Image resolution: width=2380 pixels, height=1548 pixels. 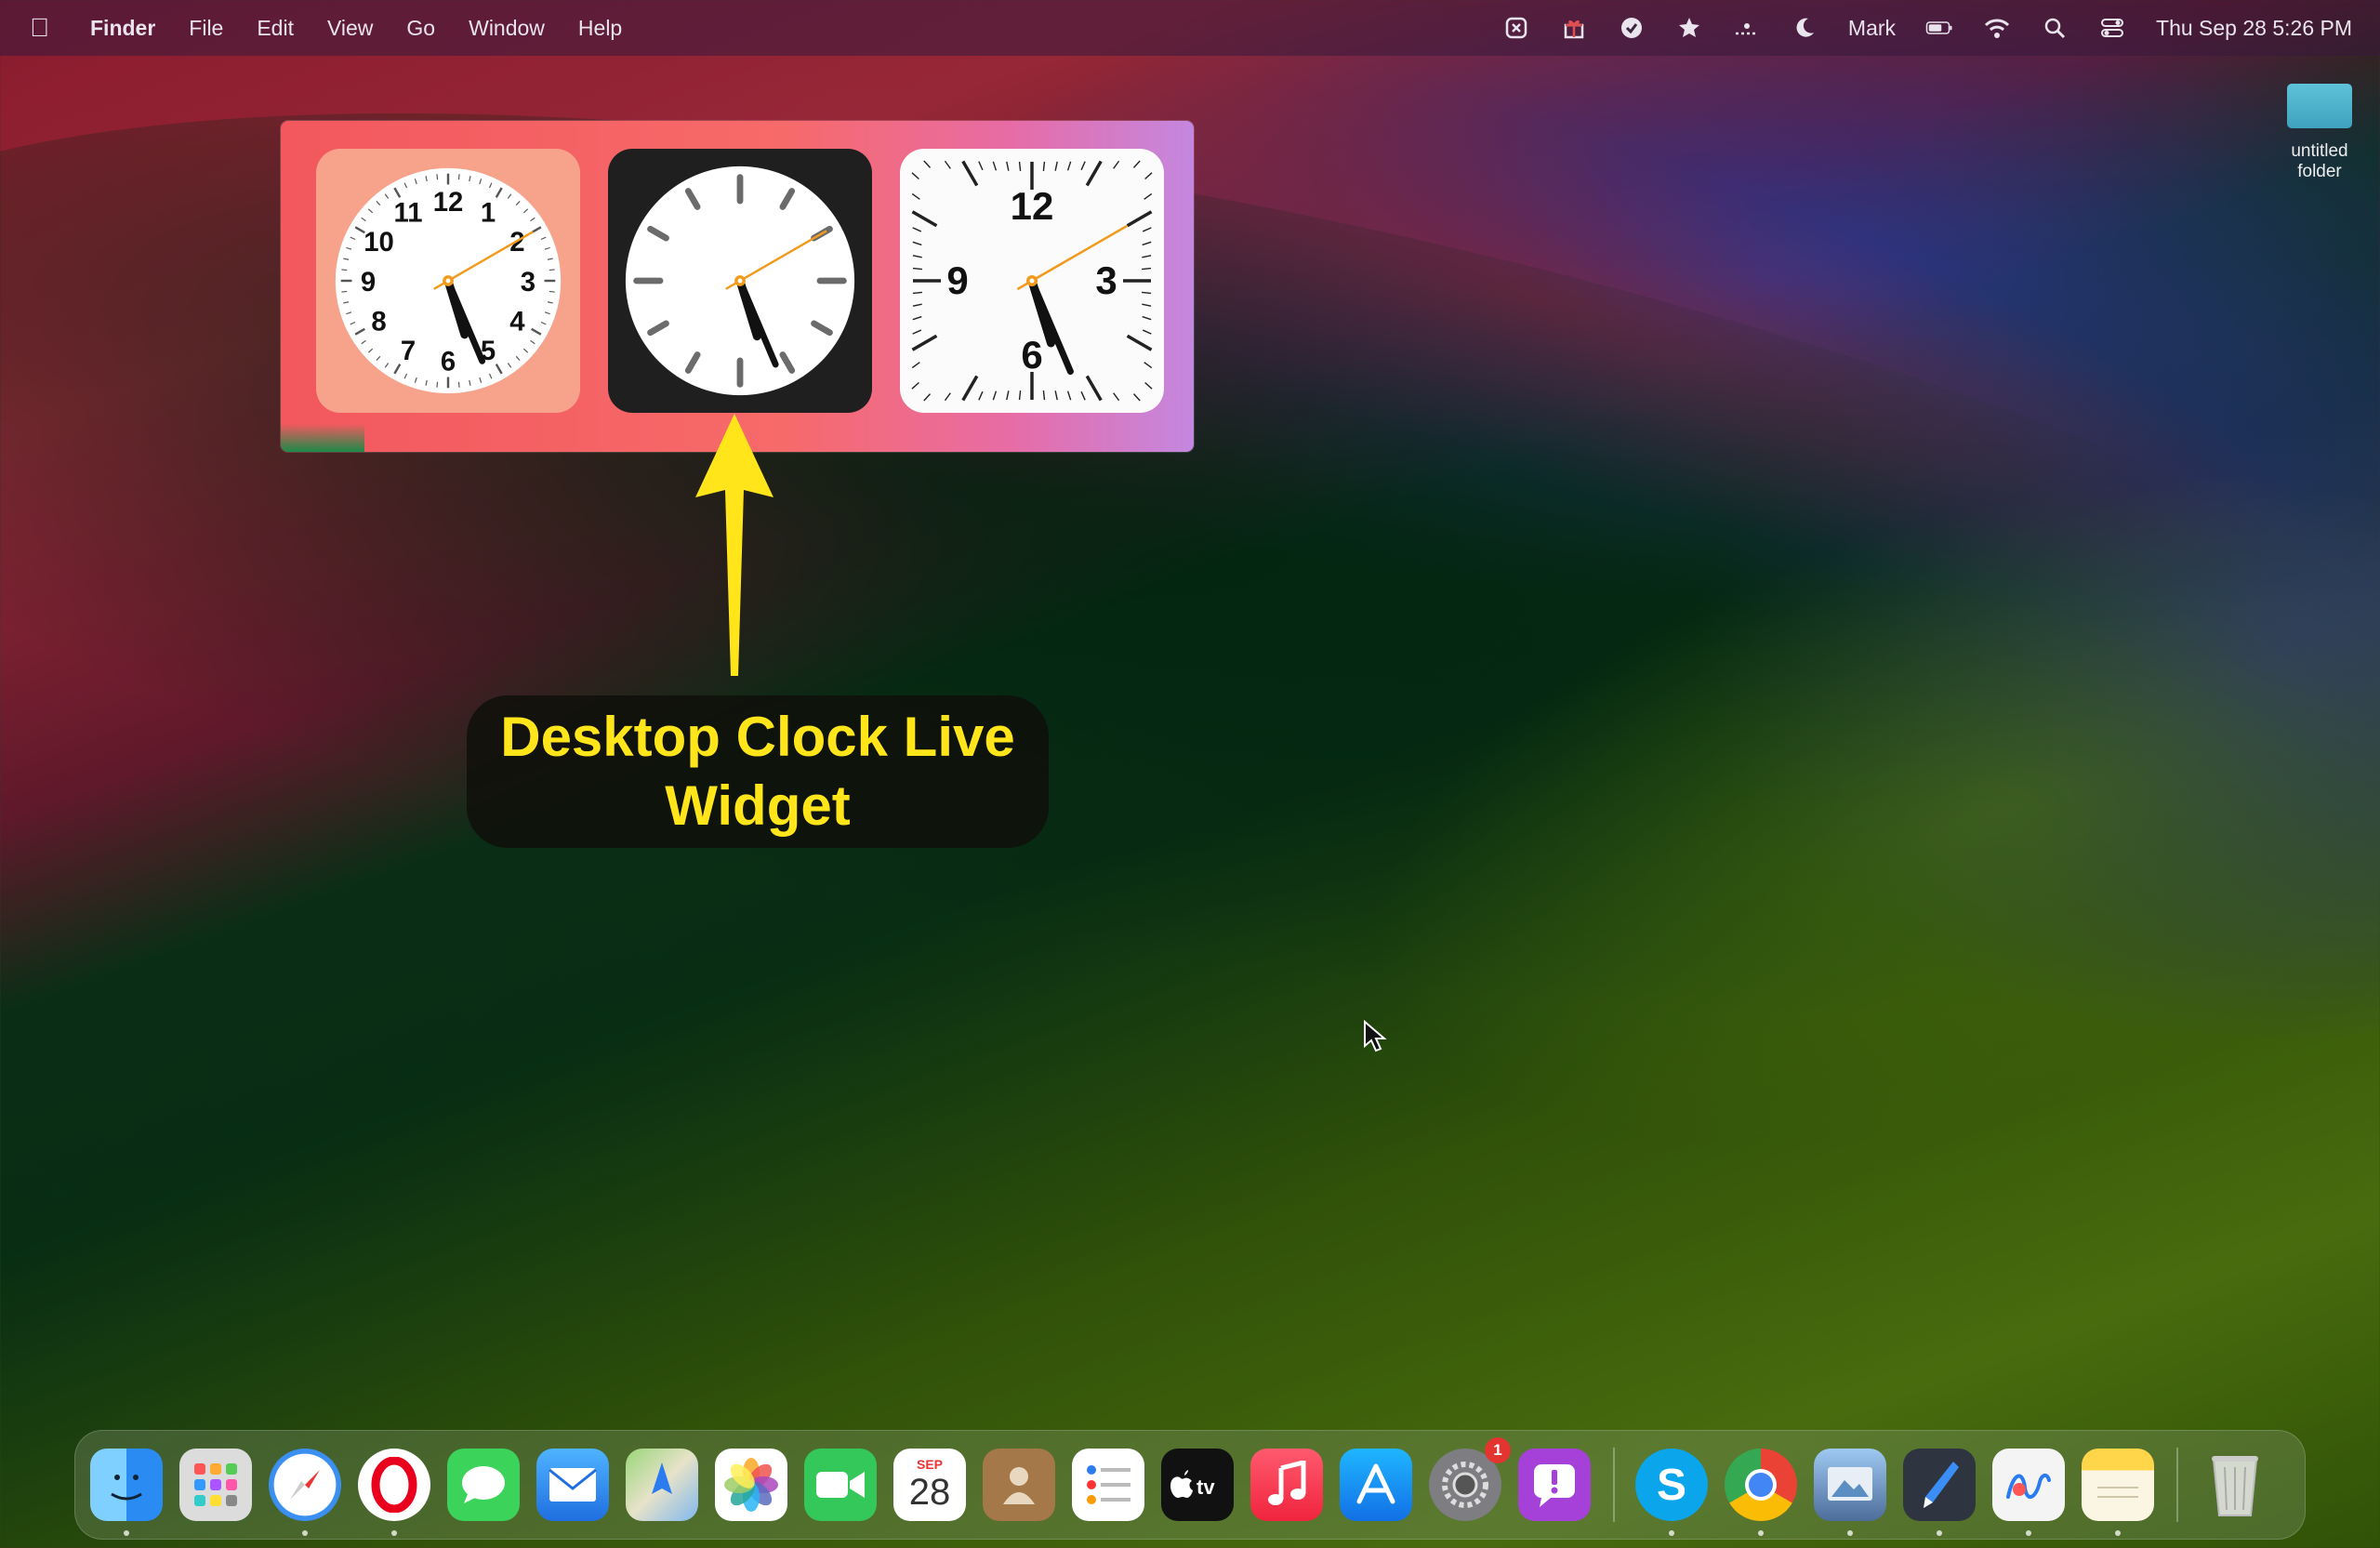 I want to click on skype-s-icon: S, so click(x=1671, y=1485).